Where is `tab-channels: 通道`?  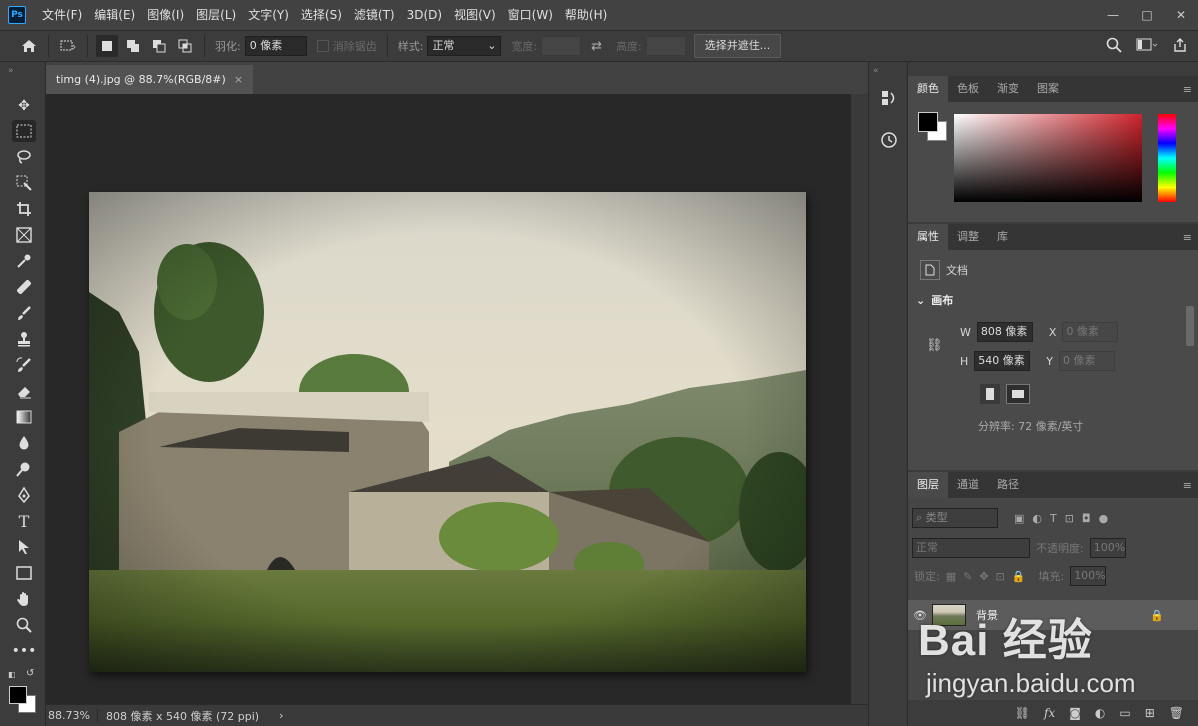
tab-channels: 通道 is located at coordinates (968, 485).